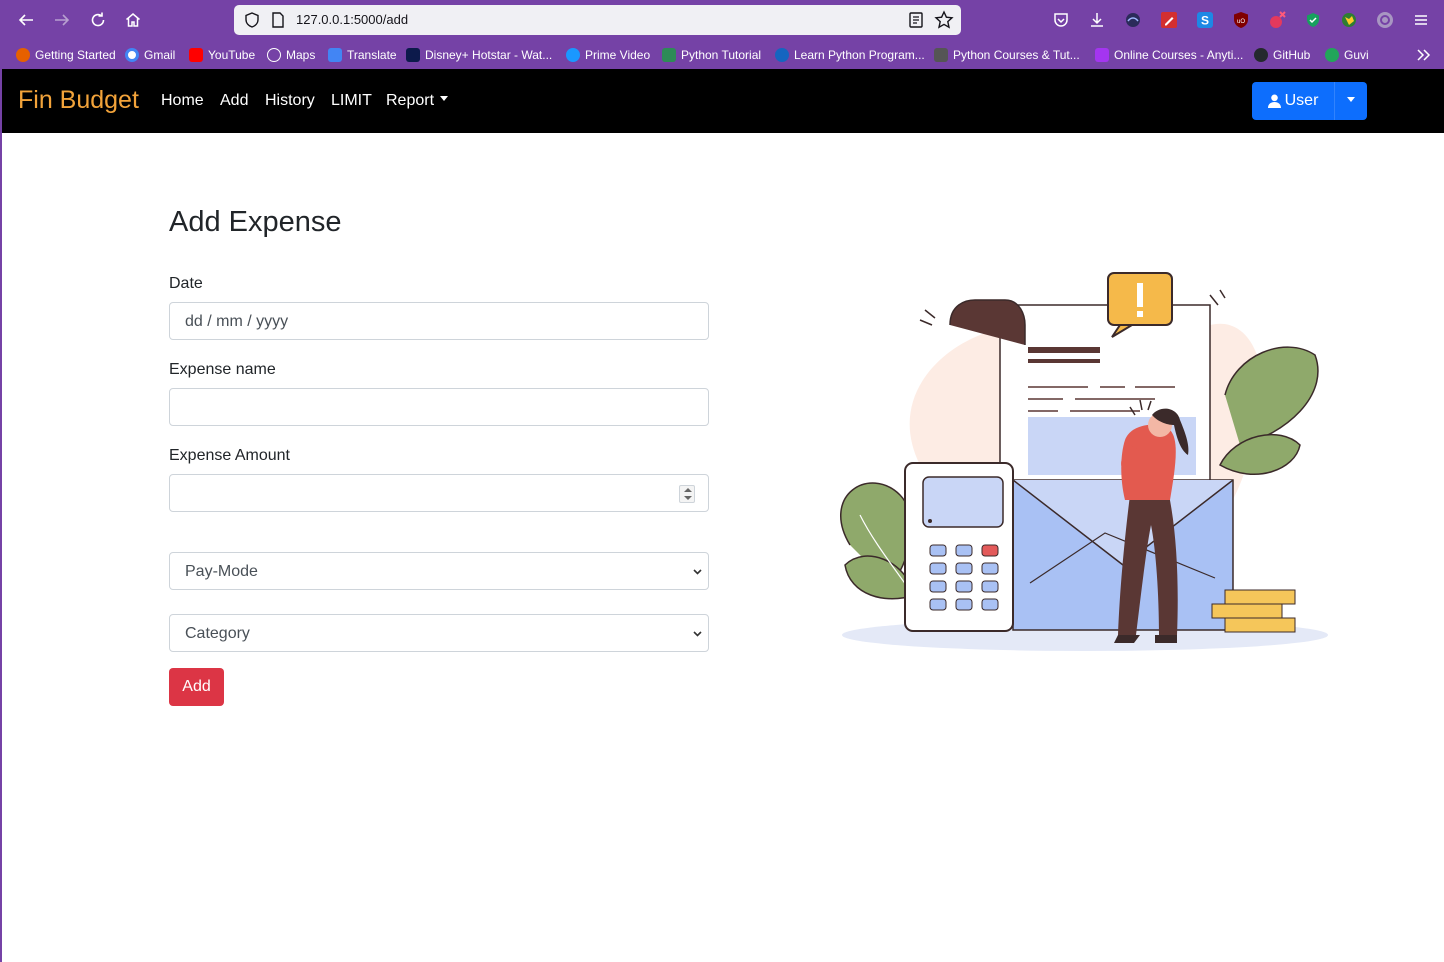  What do you see at coordinates (782, 55) in the screenshot?
I see `c-logo-icon` at bounding box center [782, 55].